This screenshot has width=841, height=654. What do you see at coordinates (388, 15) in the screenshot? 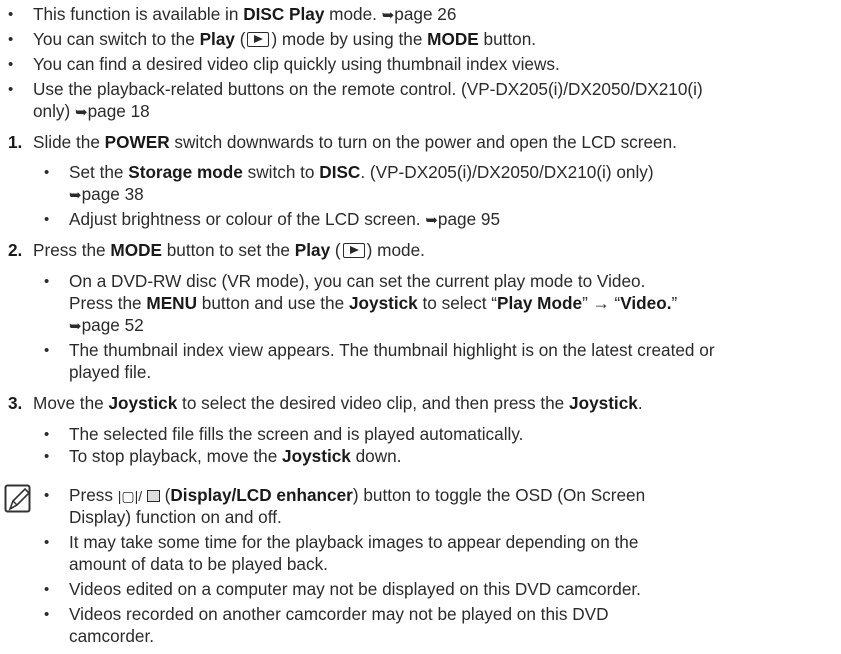
I see `page-ref-arrow-icon: ➥` at bounding box center [388, 15].